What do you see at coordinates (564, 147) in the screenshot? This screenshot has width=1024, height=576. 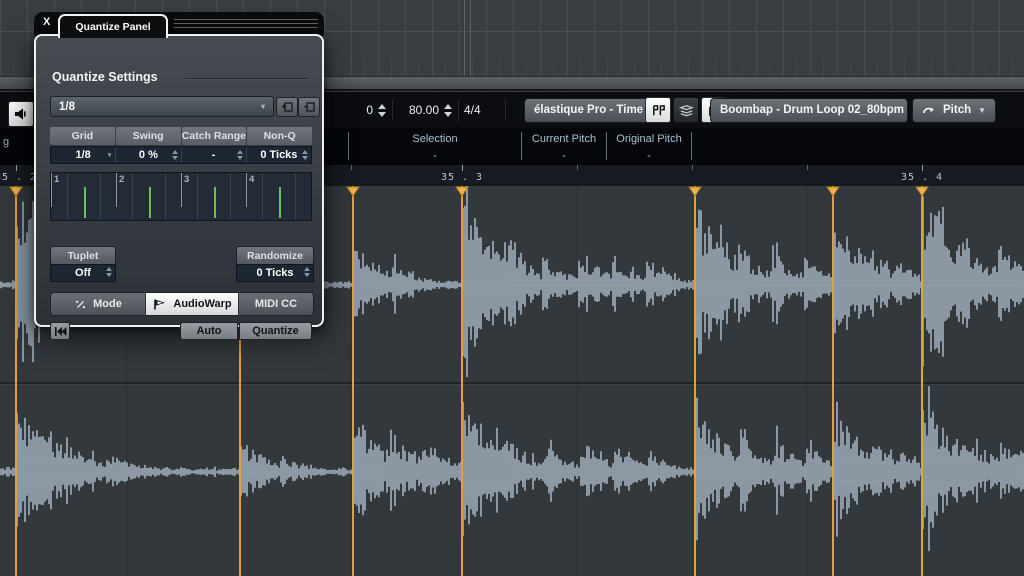 I see `info-item-current-pitch: Current Pitch -` at bounding box center [564, 147].